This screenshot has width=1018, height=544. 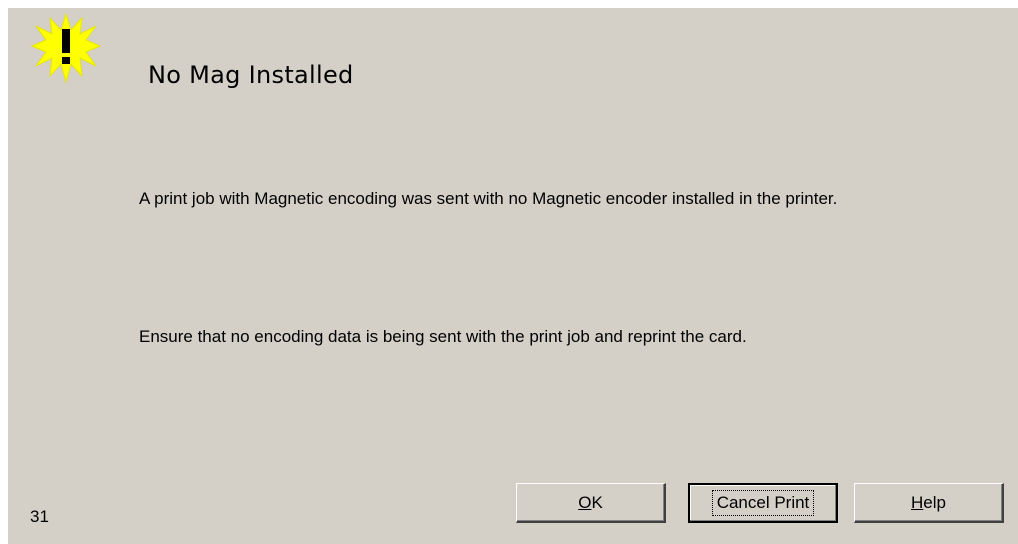 I want to click on cancel-print-button: Cancel Print, so click(x=763, y=503).